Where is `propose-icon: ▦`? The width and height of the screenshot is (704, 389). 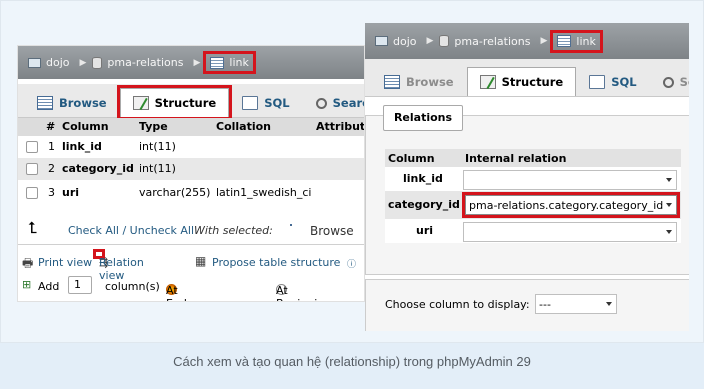 propose-icon: ▦ is located at coordinates (201, 261).